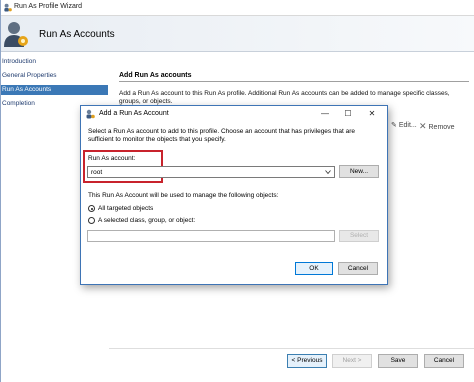  What do you see at coordinates (134, 113) in the screenshot?
I see `dialog-title: Add a Run As Account` at bounding box center [134, 113].